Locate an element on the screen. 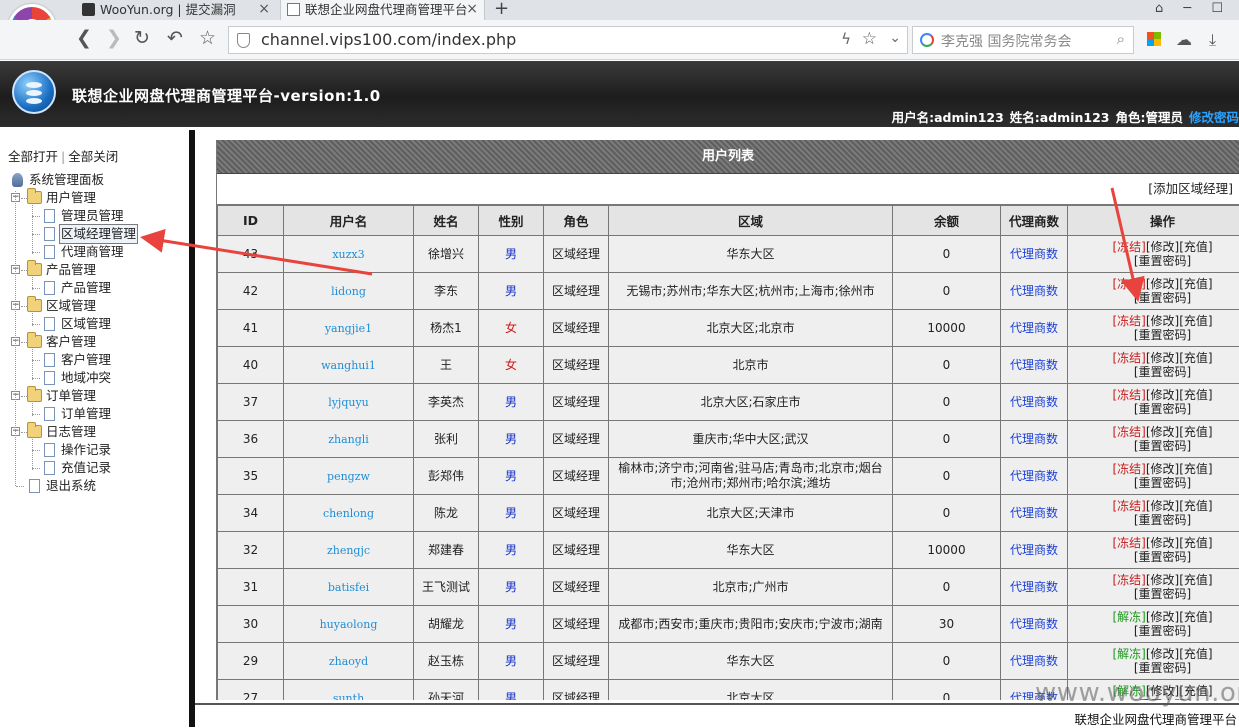  window-controls: ⌂ ─ ☐ is located at coordinates (1193, 8).